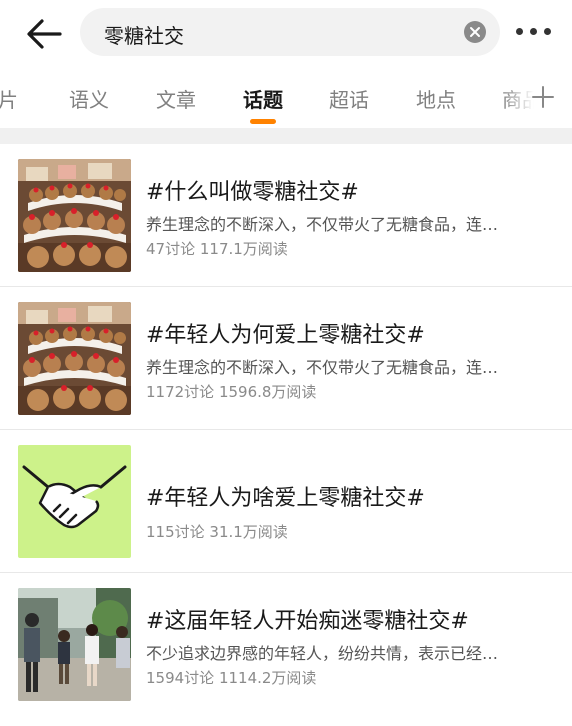 The width and height of the screenshot is (572, 726). I want to click on arrow-left-icon, so click(44, 34).